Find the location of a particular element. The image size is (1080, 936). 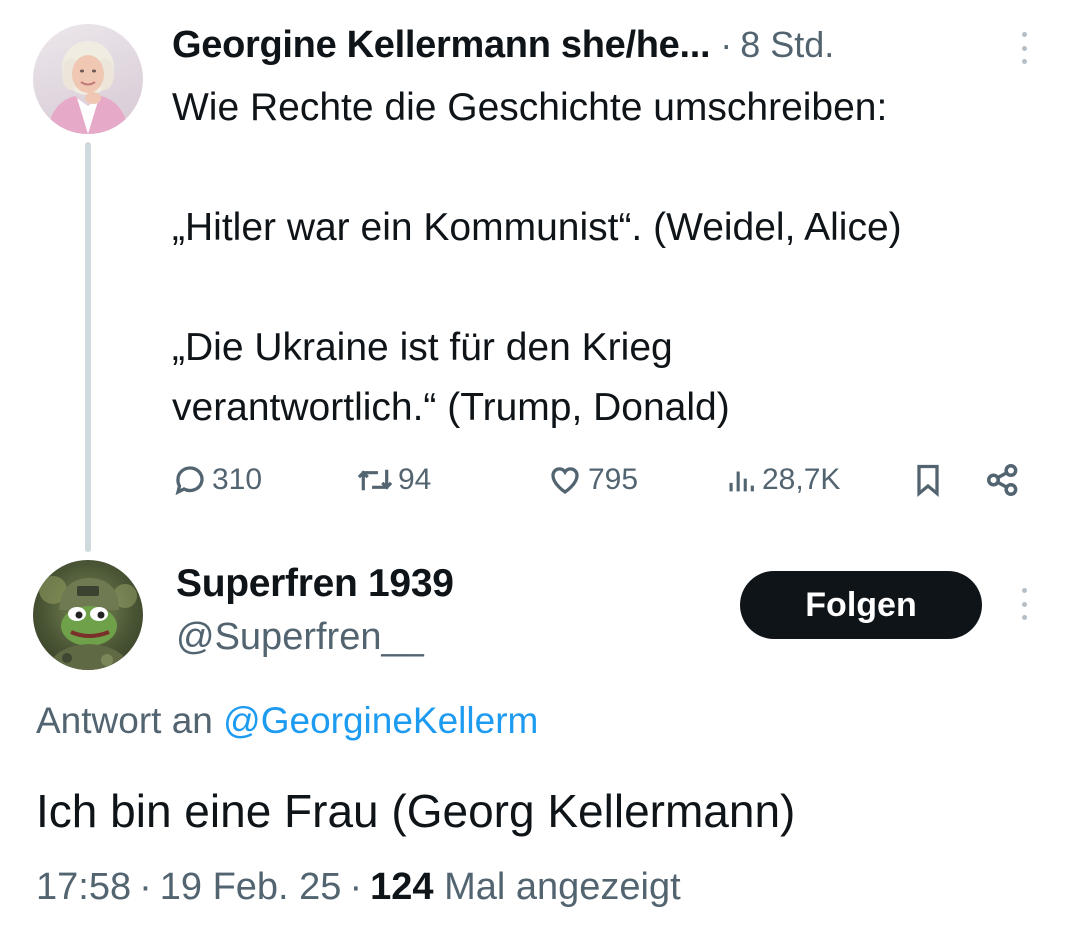

tweet-text-line: Wie Rechte die Geschichte umschreiben: is located at coordinates (530, 107).